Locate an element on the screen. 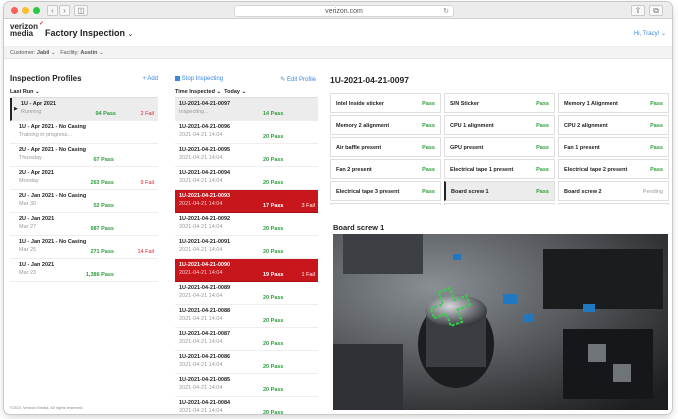 Image resolution: width=678 pixels, height=419 pixels. image-title: Board screw 1 is located at coordinates (359, 227).